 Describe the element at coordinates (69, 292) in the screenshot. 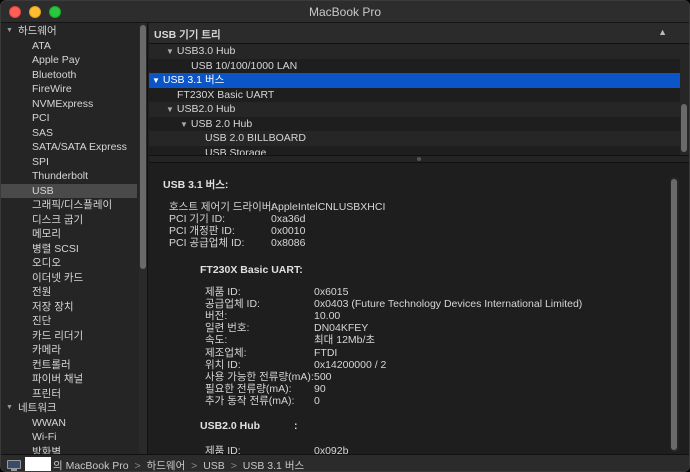

I see `sidebar-item: 전원` at that location.